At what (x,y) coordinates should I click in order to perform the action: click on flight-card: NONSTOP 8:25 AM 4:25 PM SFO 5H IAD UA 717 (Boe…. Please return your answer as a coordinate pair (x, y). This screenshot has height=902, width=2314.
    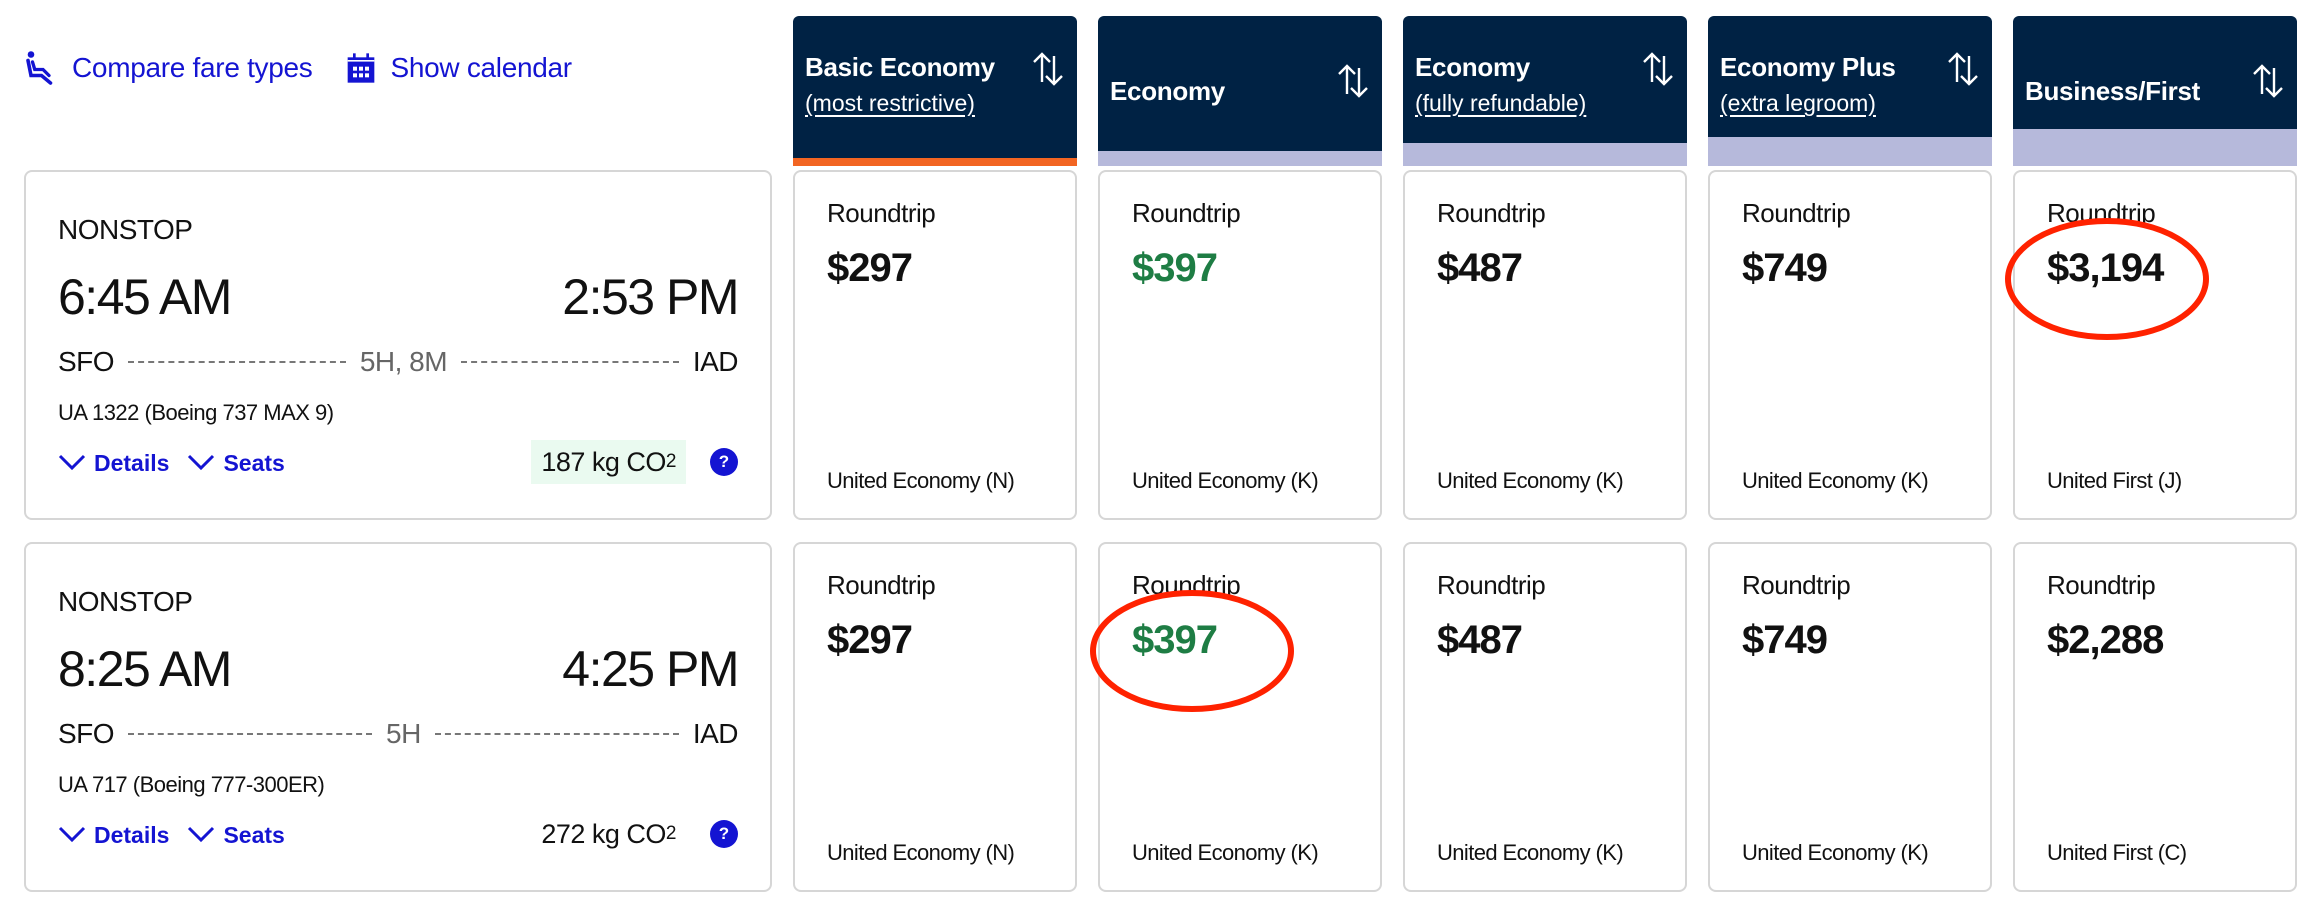
    Looking at the image, I should click on (398, 717).